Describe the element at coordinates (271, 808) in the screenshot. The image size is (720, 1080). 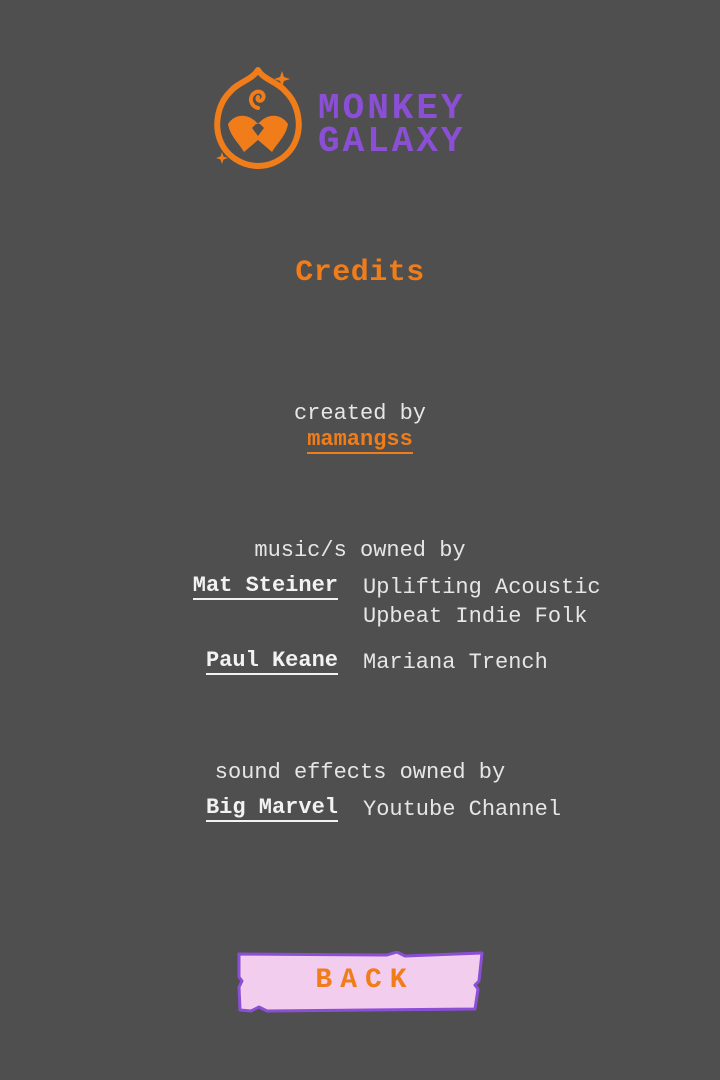
I see `credit-name-link: Big Marvel` at that location.